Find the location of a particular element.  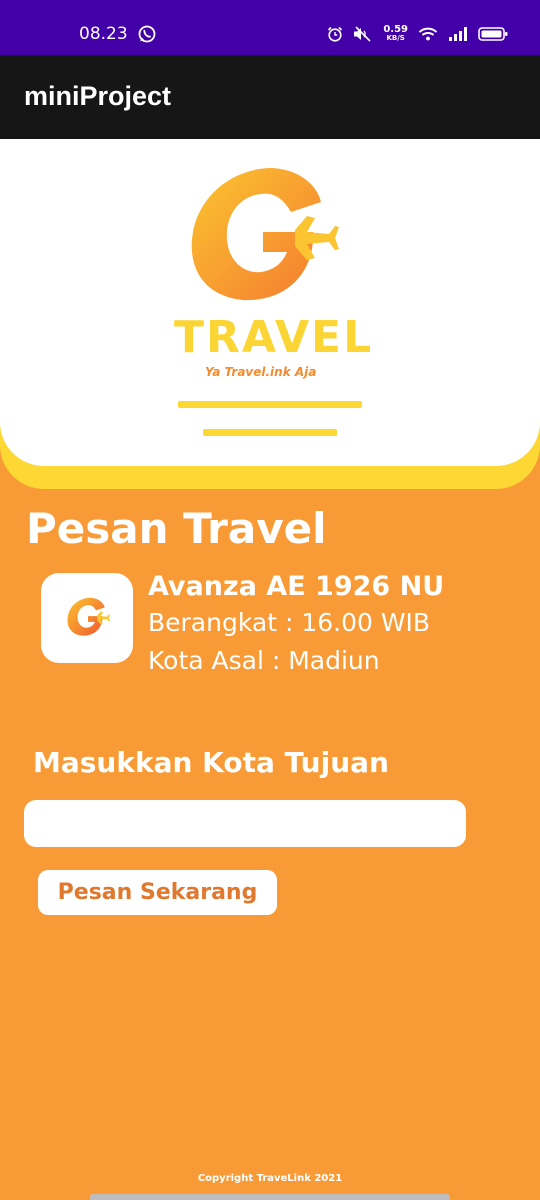

origin-city: Kota Asal : Madiun is located at coordinates (264, 660).